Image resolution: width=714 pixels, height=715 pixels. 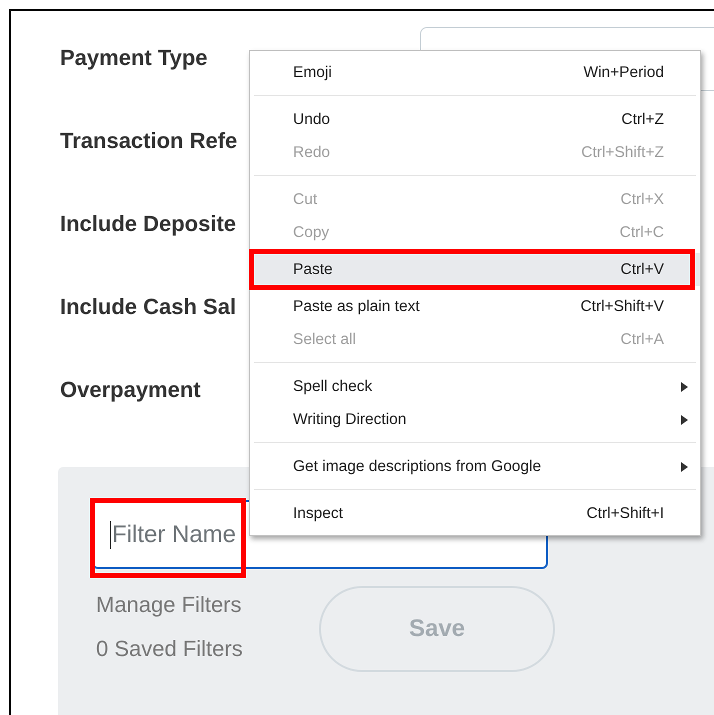 I want to click on saved-filters-count: 0 Saved Filters, so click(x=170, y=649).